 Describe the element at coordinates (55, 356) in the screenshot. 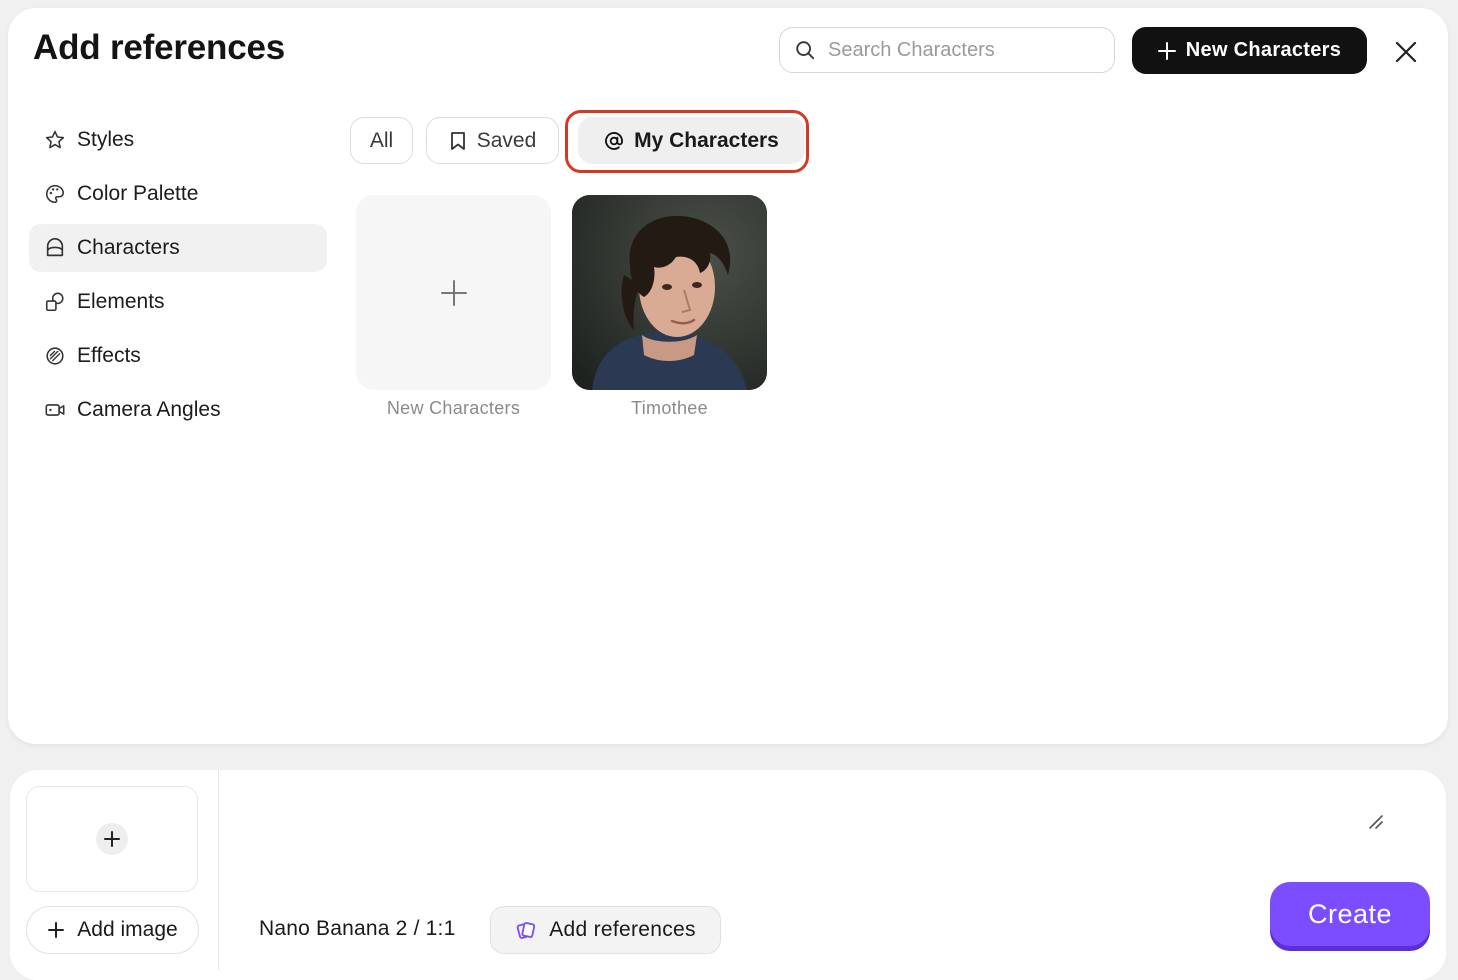

I see `effects-icon` at that location.